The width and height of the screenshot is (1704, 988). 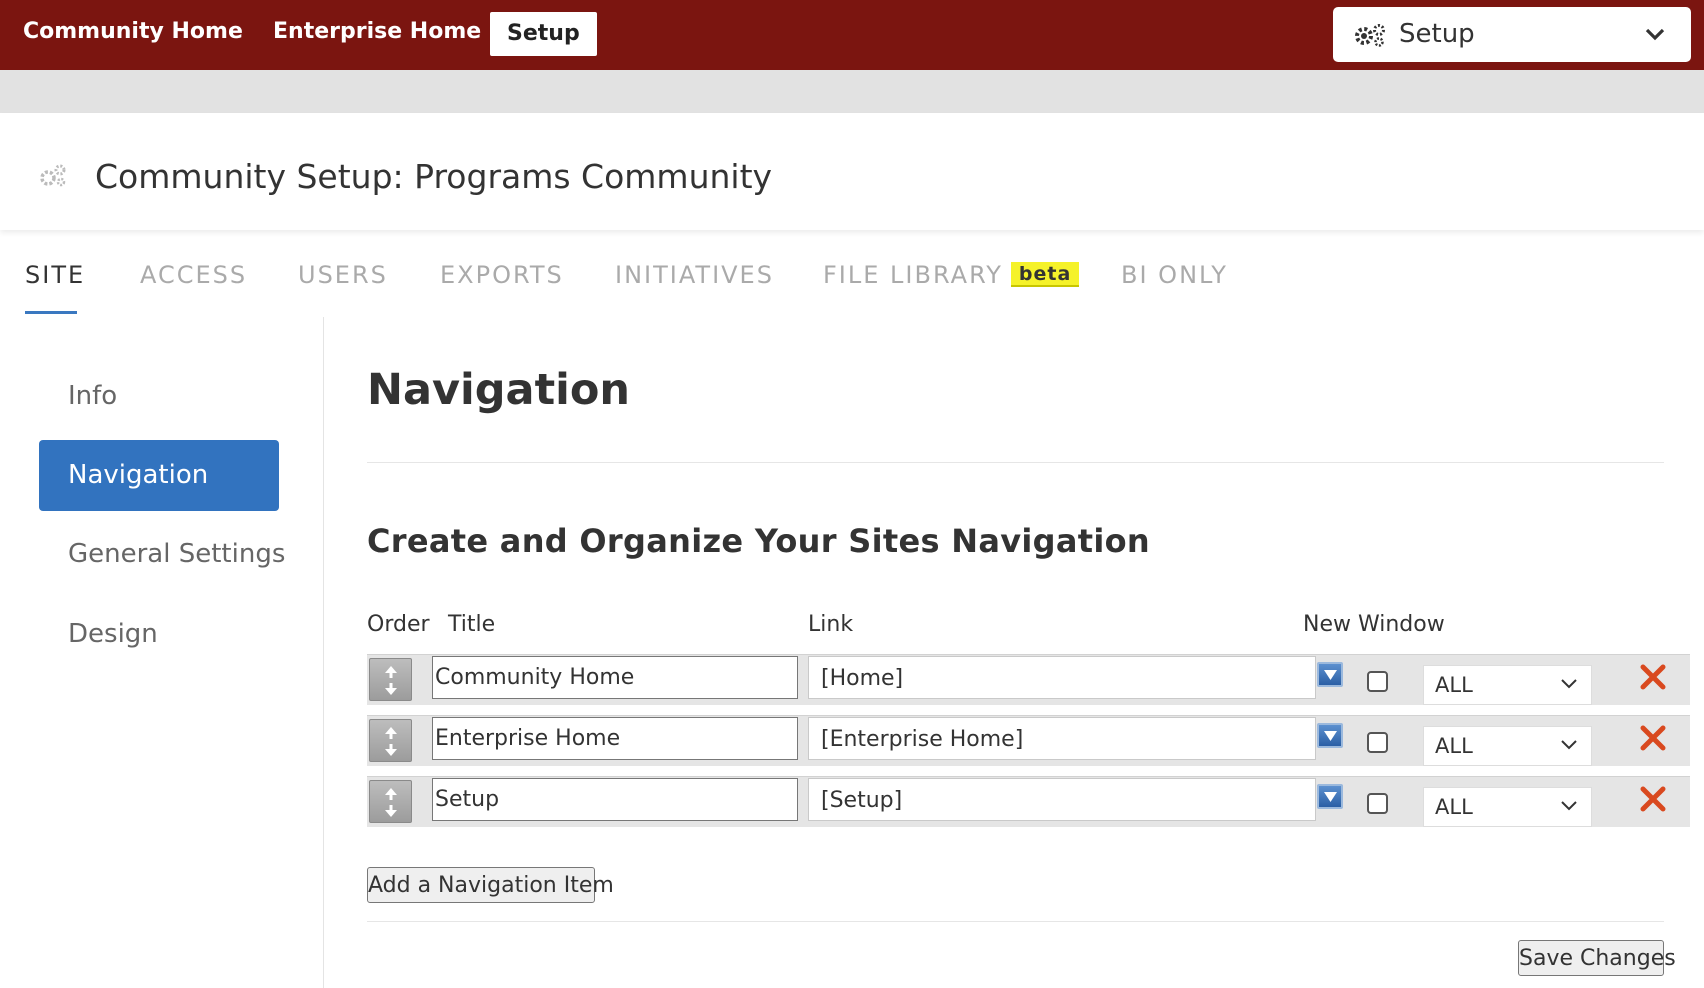 I want to click on section-heading: Navigation, so click(x=499, y=390).